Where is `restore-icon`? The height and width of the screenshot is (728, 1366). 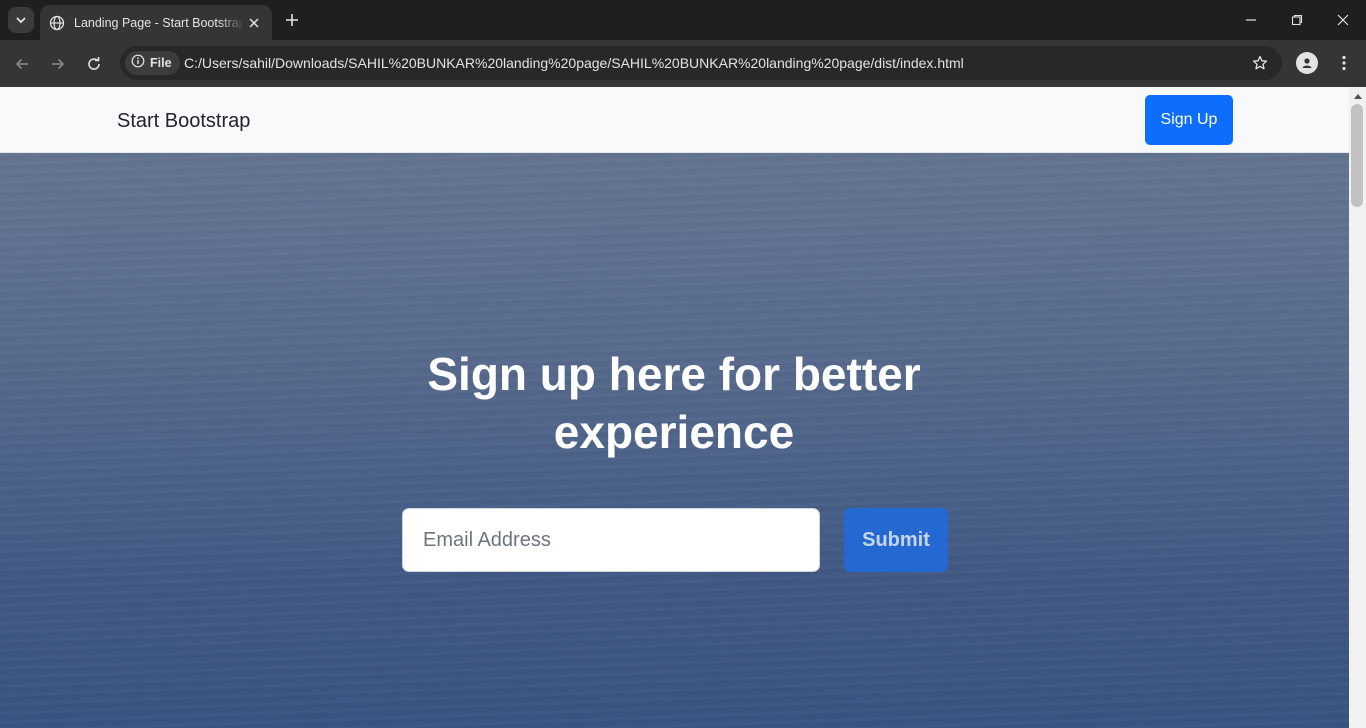
restore-icon is located at coordinates (1297, 20).